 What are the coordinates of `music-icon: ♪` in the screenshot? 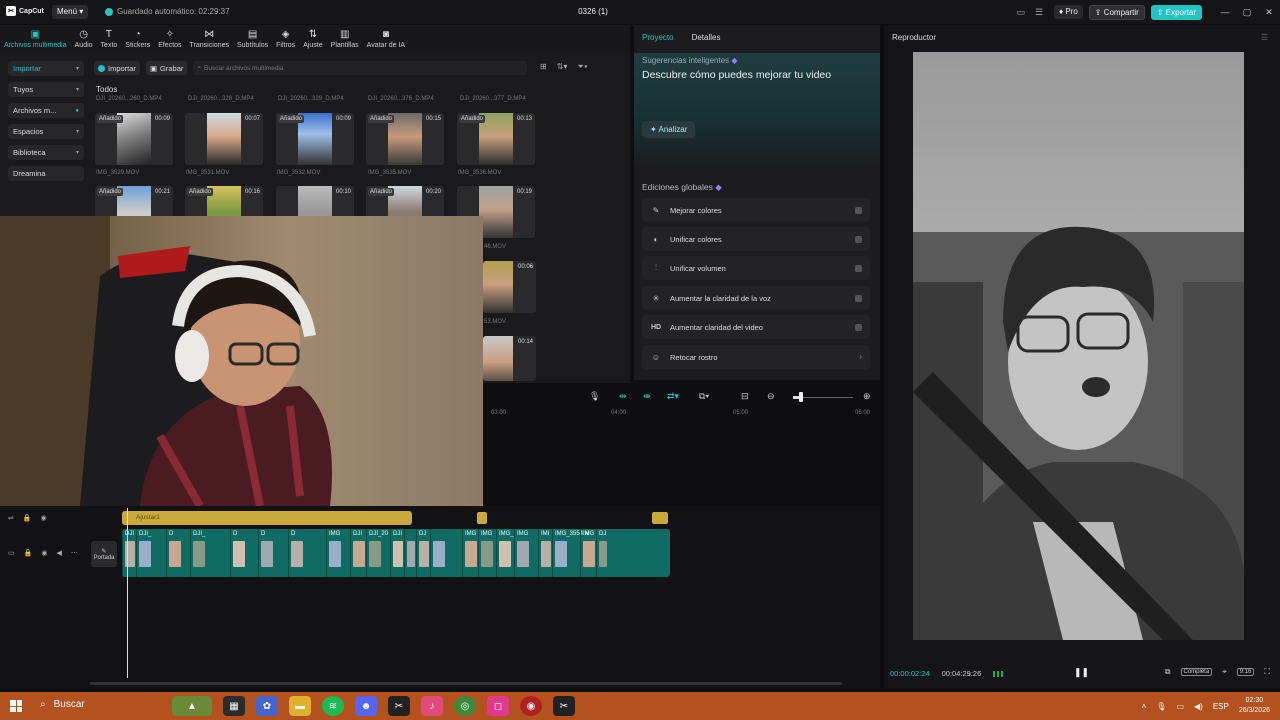 It's located at (432, 706).